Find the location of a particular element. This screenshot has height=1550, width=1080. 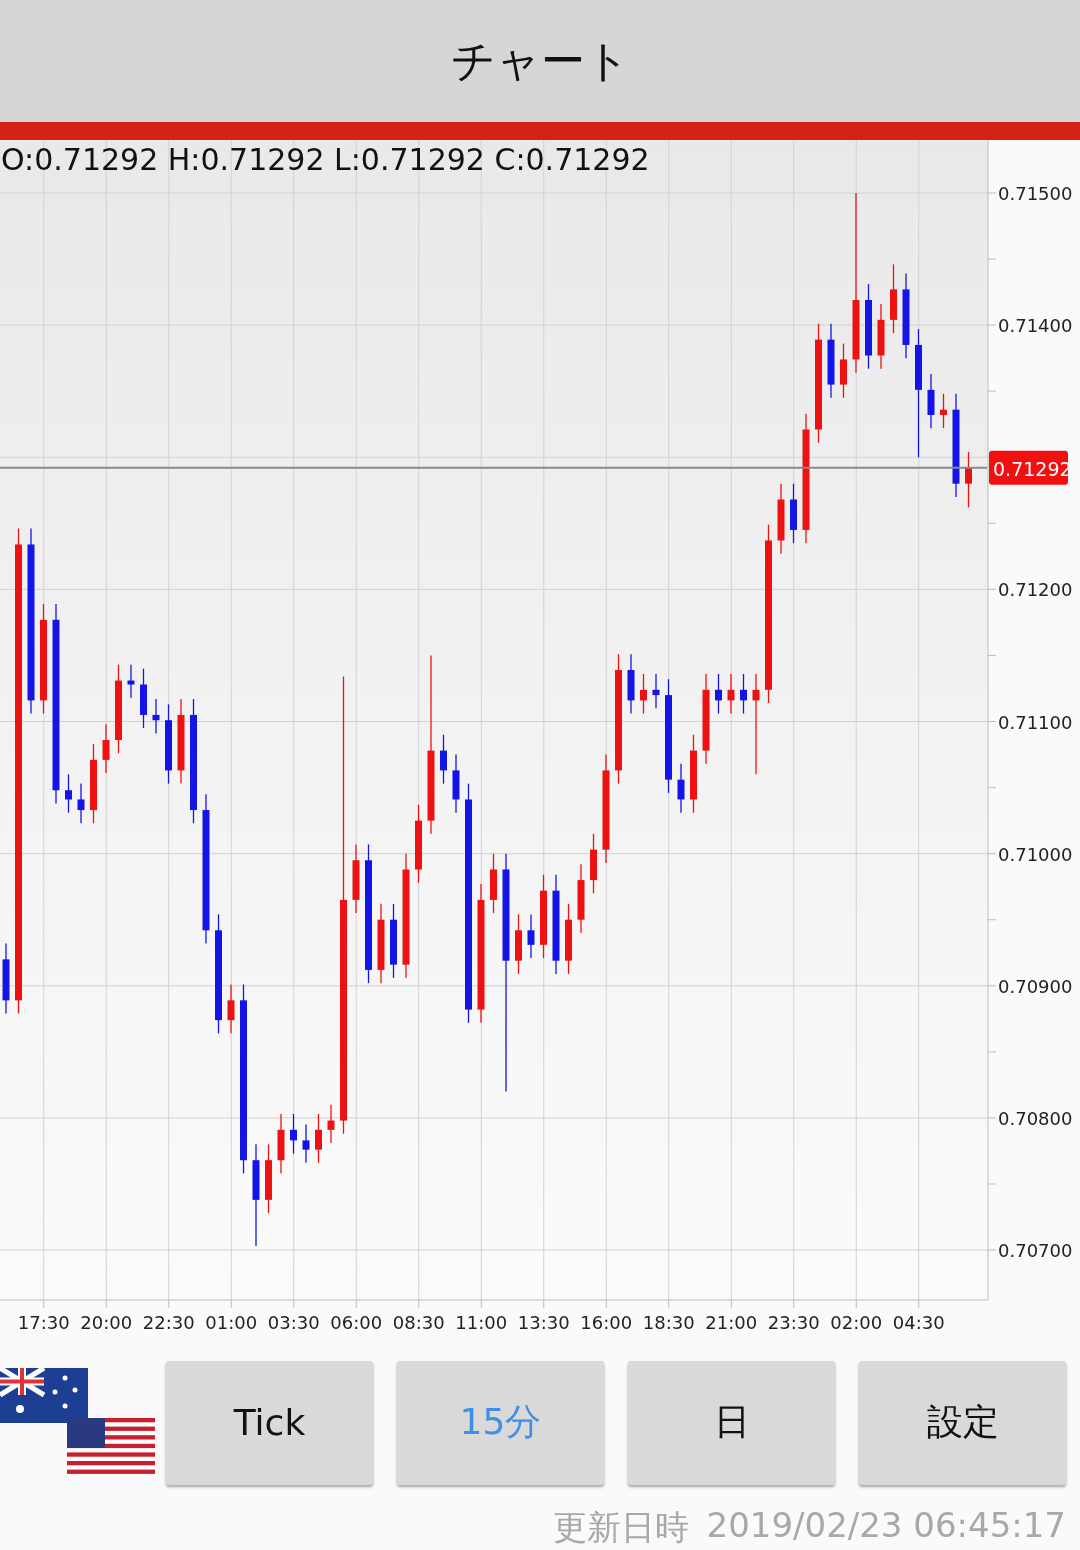

axis-label: 08:30 is located at coordinates (418, 1322).